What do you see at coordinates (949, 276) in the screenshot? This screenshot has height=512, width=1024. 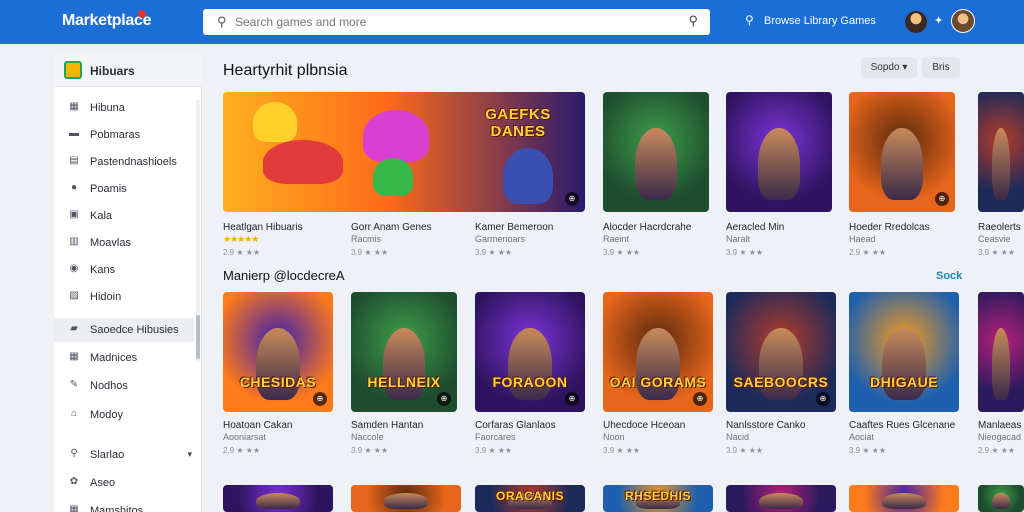 I see `see-all-link: Sock` at bounding box center [949, 276].